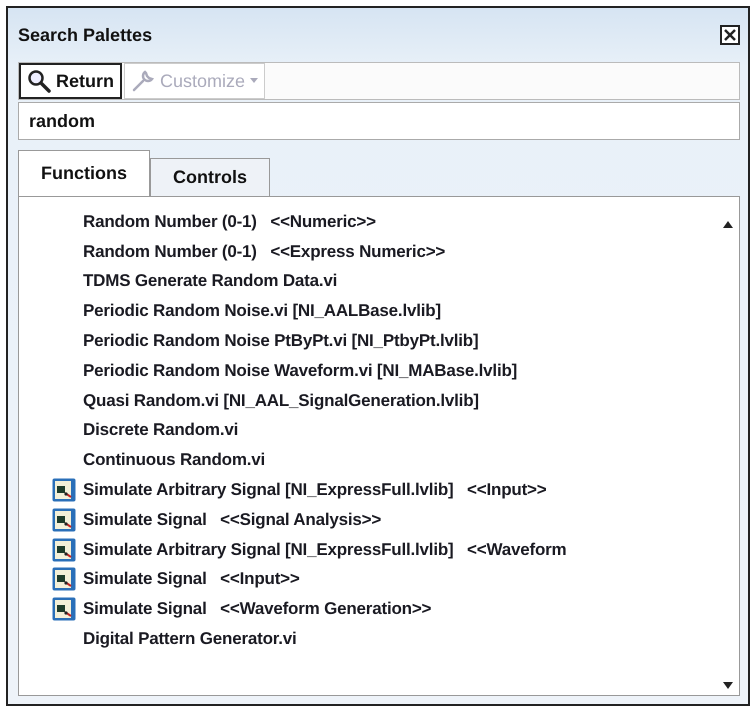 This screenshot has width=756, height=712. What do you see at coordinates (281, 400) in the screenshot?
I see `result-item: Quasi Random.vi [NI_AAL_SignalGeneration.lvlib]` at bounding box center [281, 400].